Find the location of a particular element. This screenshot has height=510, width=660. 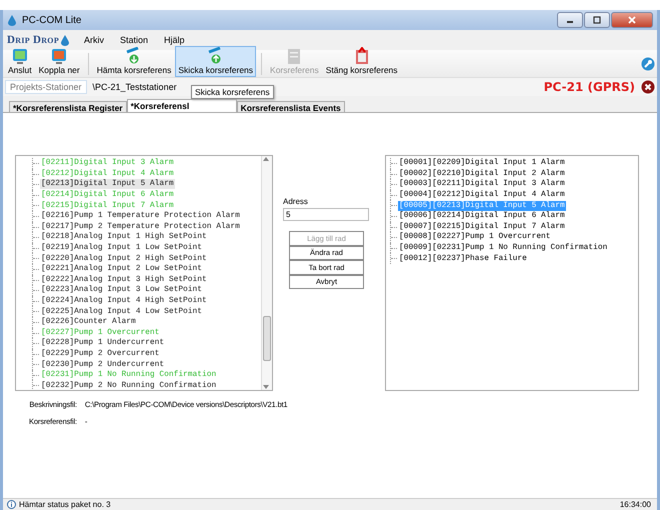

window-title: PC-COM Lite is located at coordinates (52, 20).